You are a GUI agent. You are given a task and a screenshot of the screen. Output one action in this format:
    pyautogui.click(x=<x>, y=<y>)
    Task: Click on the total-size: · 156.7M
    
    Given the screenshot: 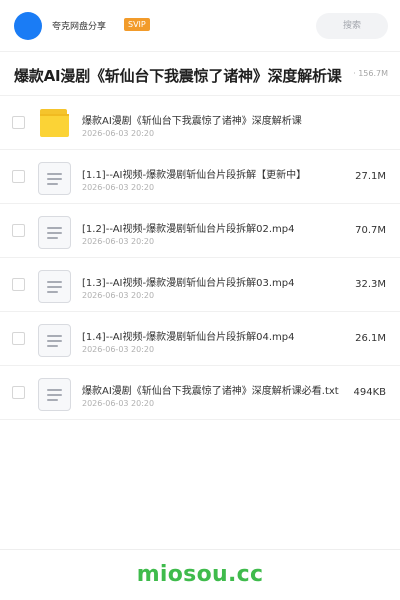 What is the action you would take?
    pyautogui.click(x=368, y=73)
    